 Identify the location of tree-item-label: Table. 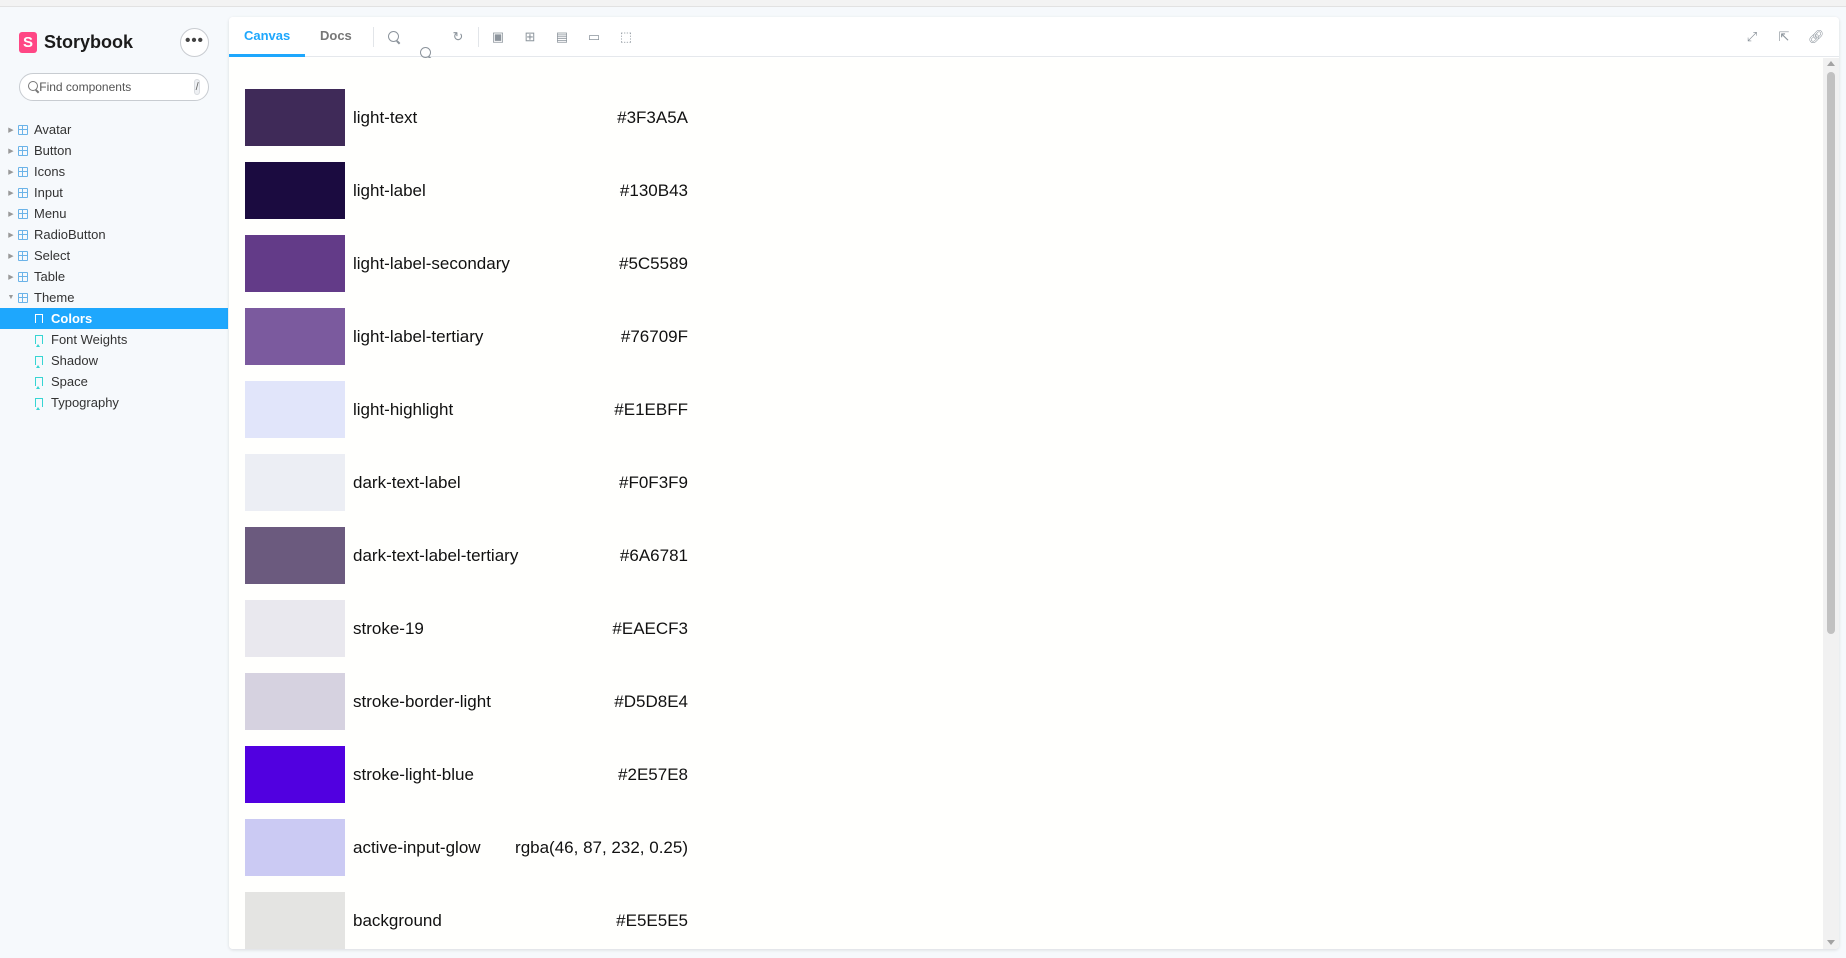
(50, 276).